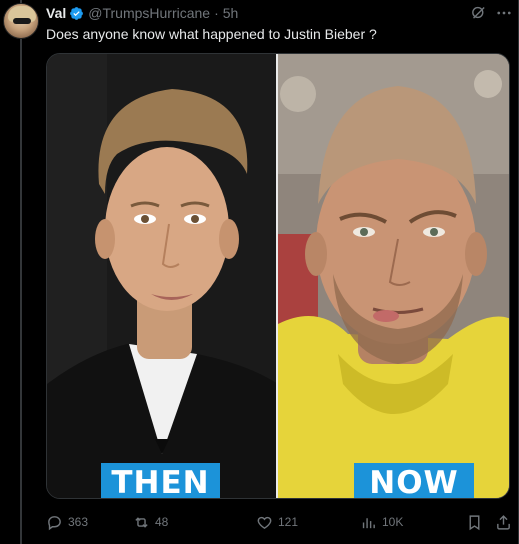  What do you see at coordinates (78, 522) in the screenshot?
I see `reply-count: 363` at bounding box center [78, 522].